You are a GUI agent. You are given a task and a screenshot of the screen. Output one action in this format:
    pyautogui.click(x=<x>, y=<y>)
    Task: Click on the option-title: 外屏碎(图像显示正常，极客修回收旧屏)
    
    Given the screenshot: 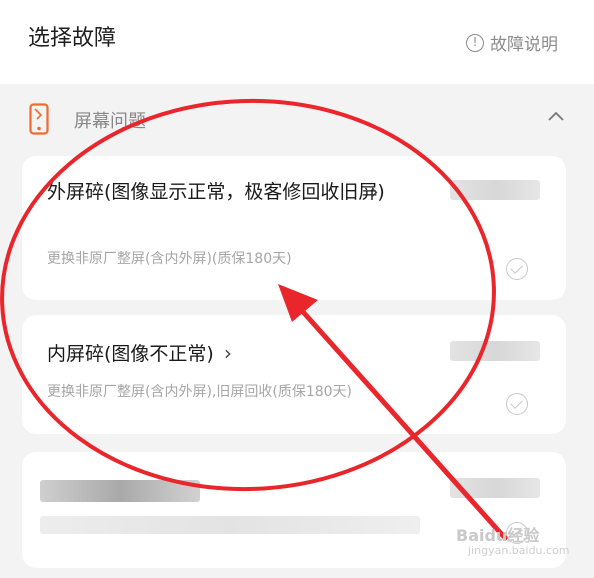 What is the action you would take?
    pyautogui.click(x=216, y=192)
    